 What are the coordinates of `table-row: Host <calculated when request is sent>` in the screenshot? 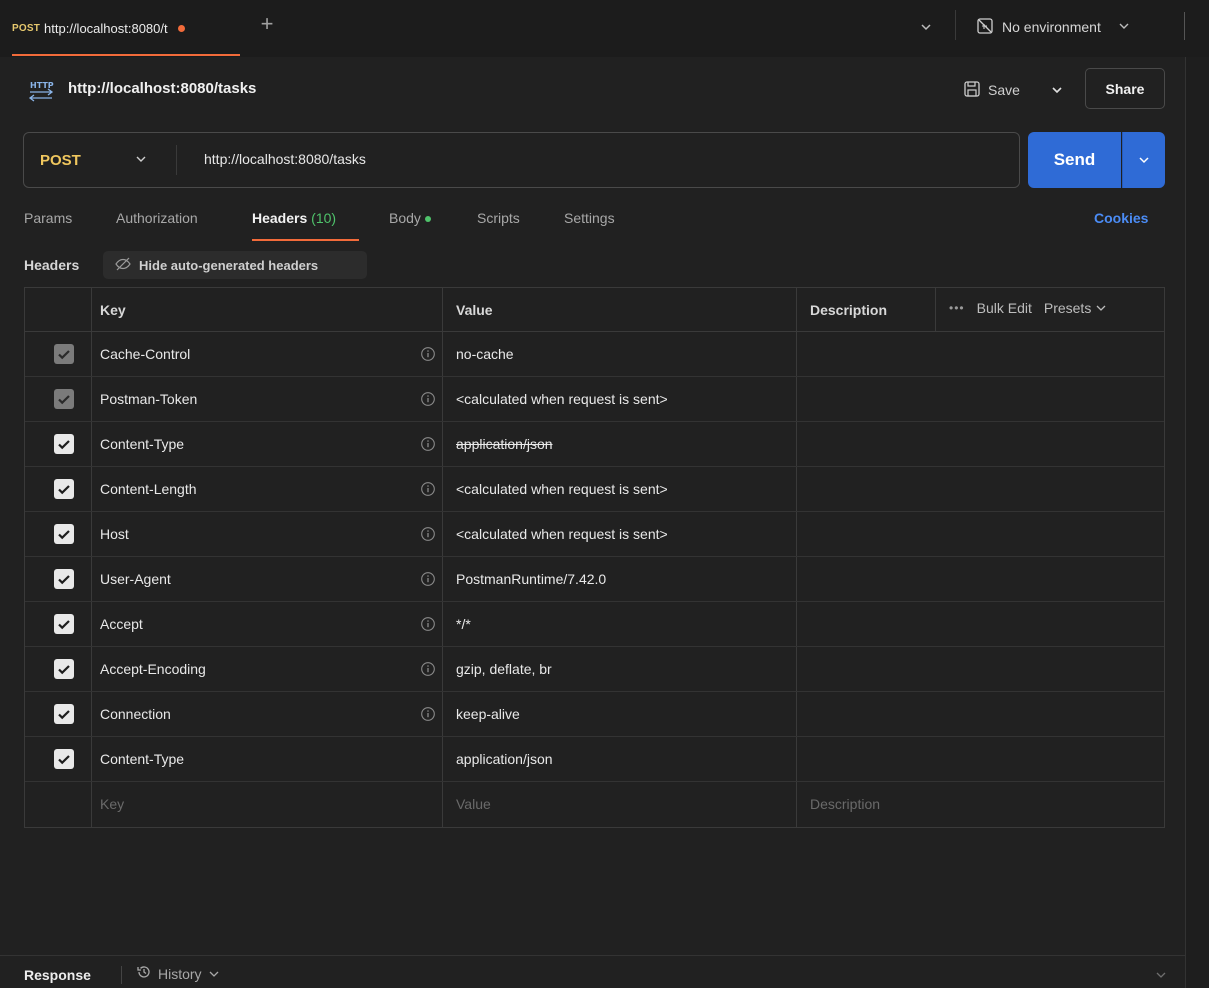 It's located at (594, 534).